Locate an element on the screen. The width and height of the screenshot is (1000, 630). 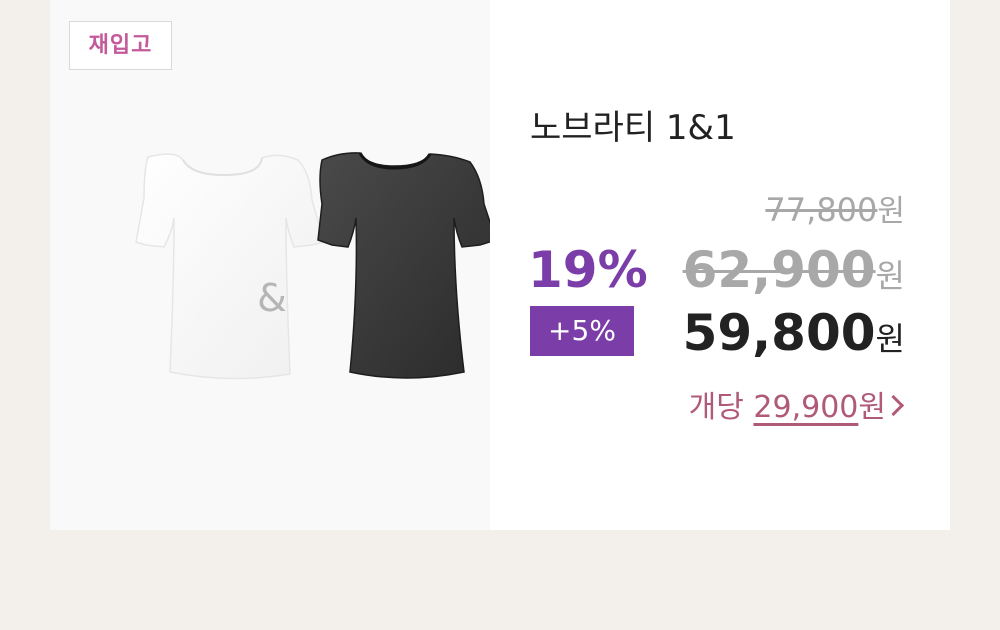
original-price-value: 77,800 is located at coordinates (821, 210).